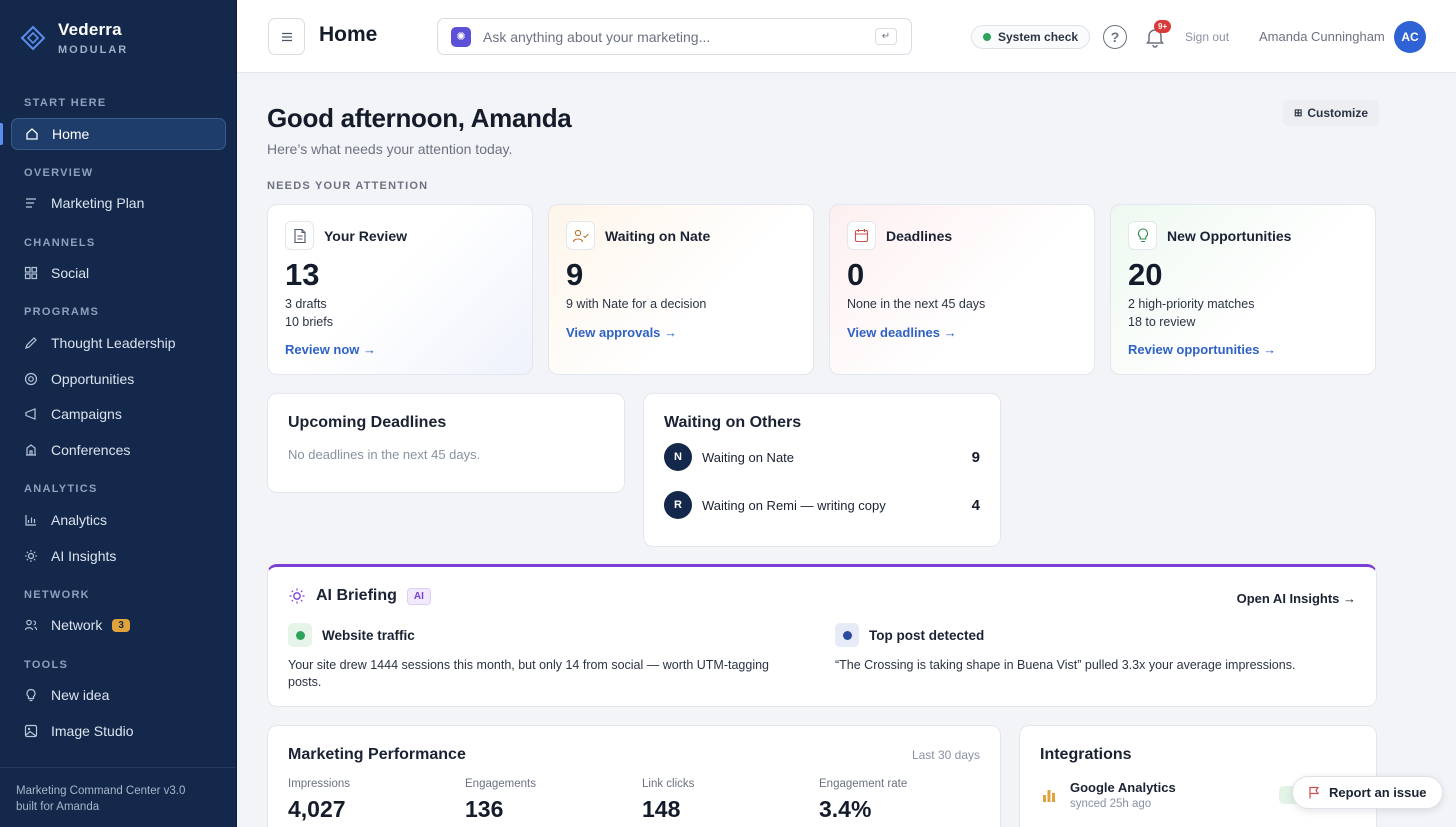 This screenshot has width=1456, height=827. I want to click on waiting-row: R Waiting on Remi — writing copy 4, so click(822, 505).